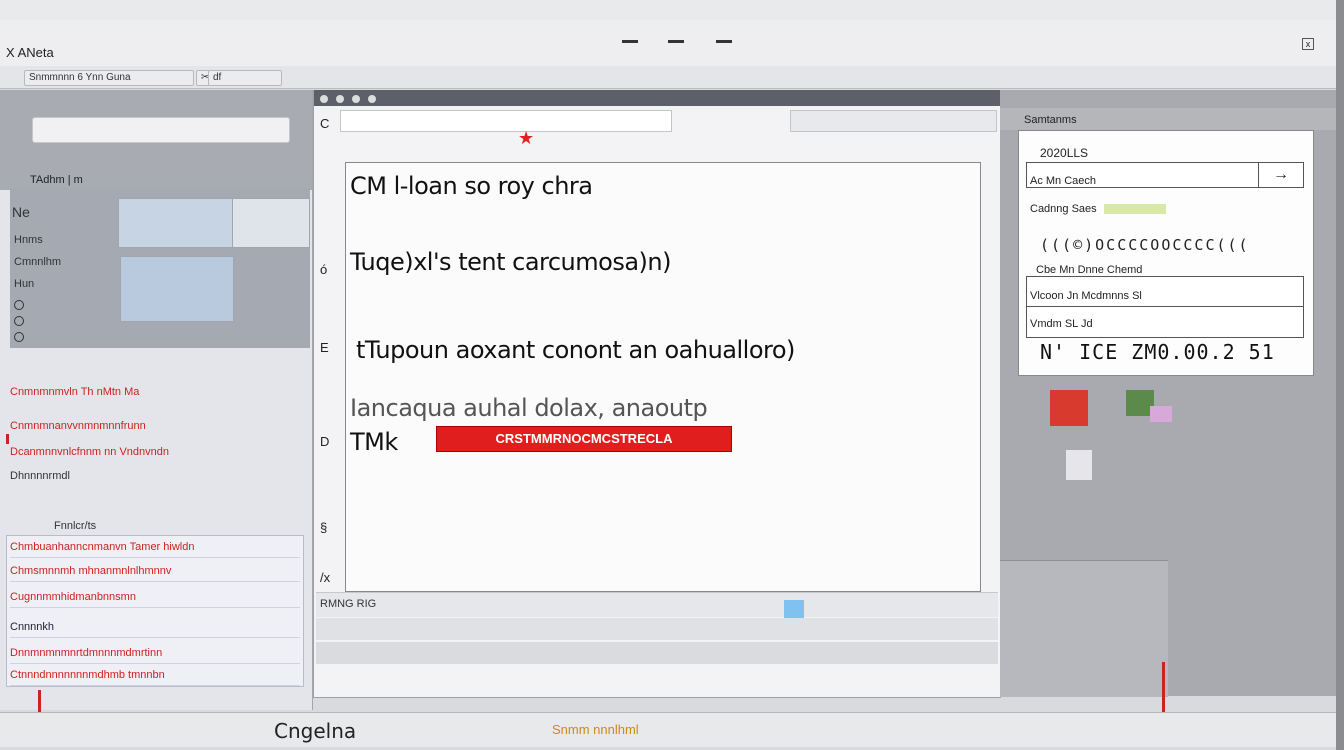 This screenshot has width=1344, height=750. I want to click on color-swatch-grey, so click(1079, 465).